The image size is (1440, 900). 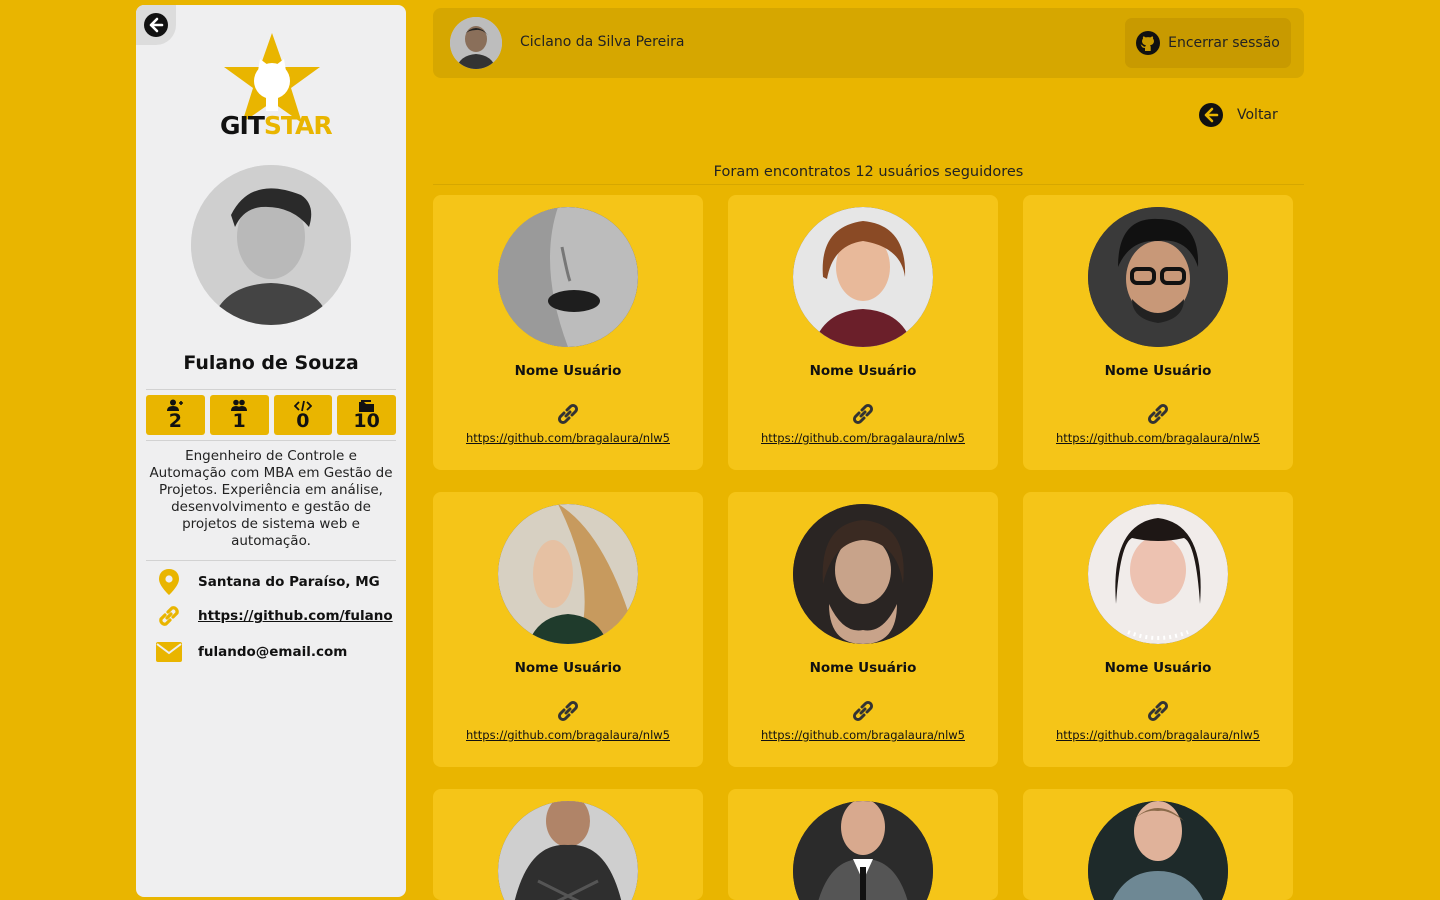 I want to click on stat-repos: 10, so click(x=366, y=415).